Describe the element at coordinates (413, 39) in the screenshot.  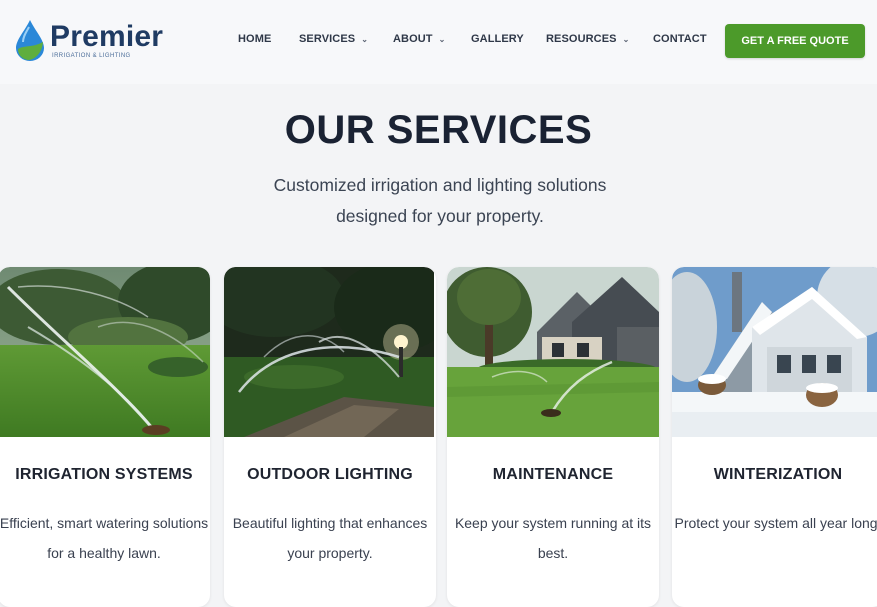
I see `nav-item-label: ABOUT` at that location.